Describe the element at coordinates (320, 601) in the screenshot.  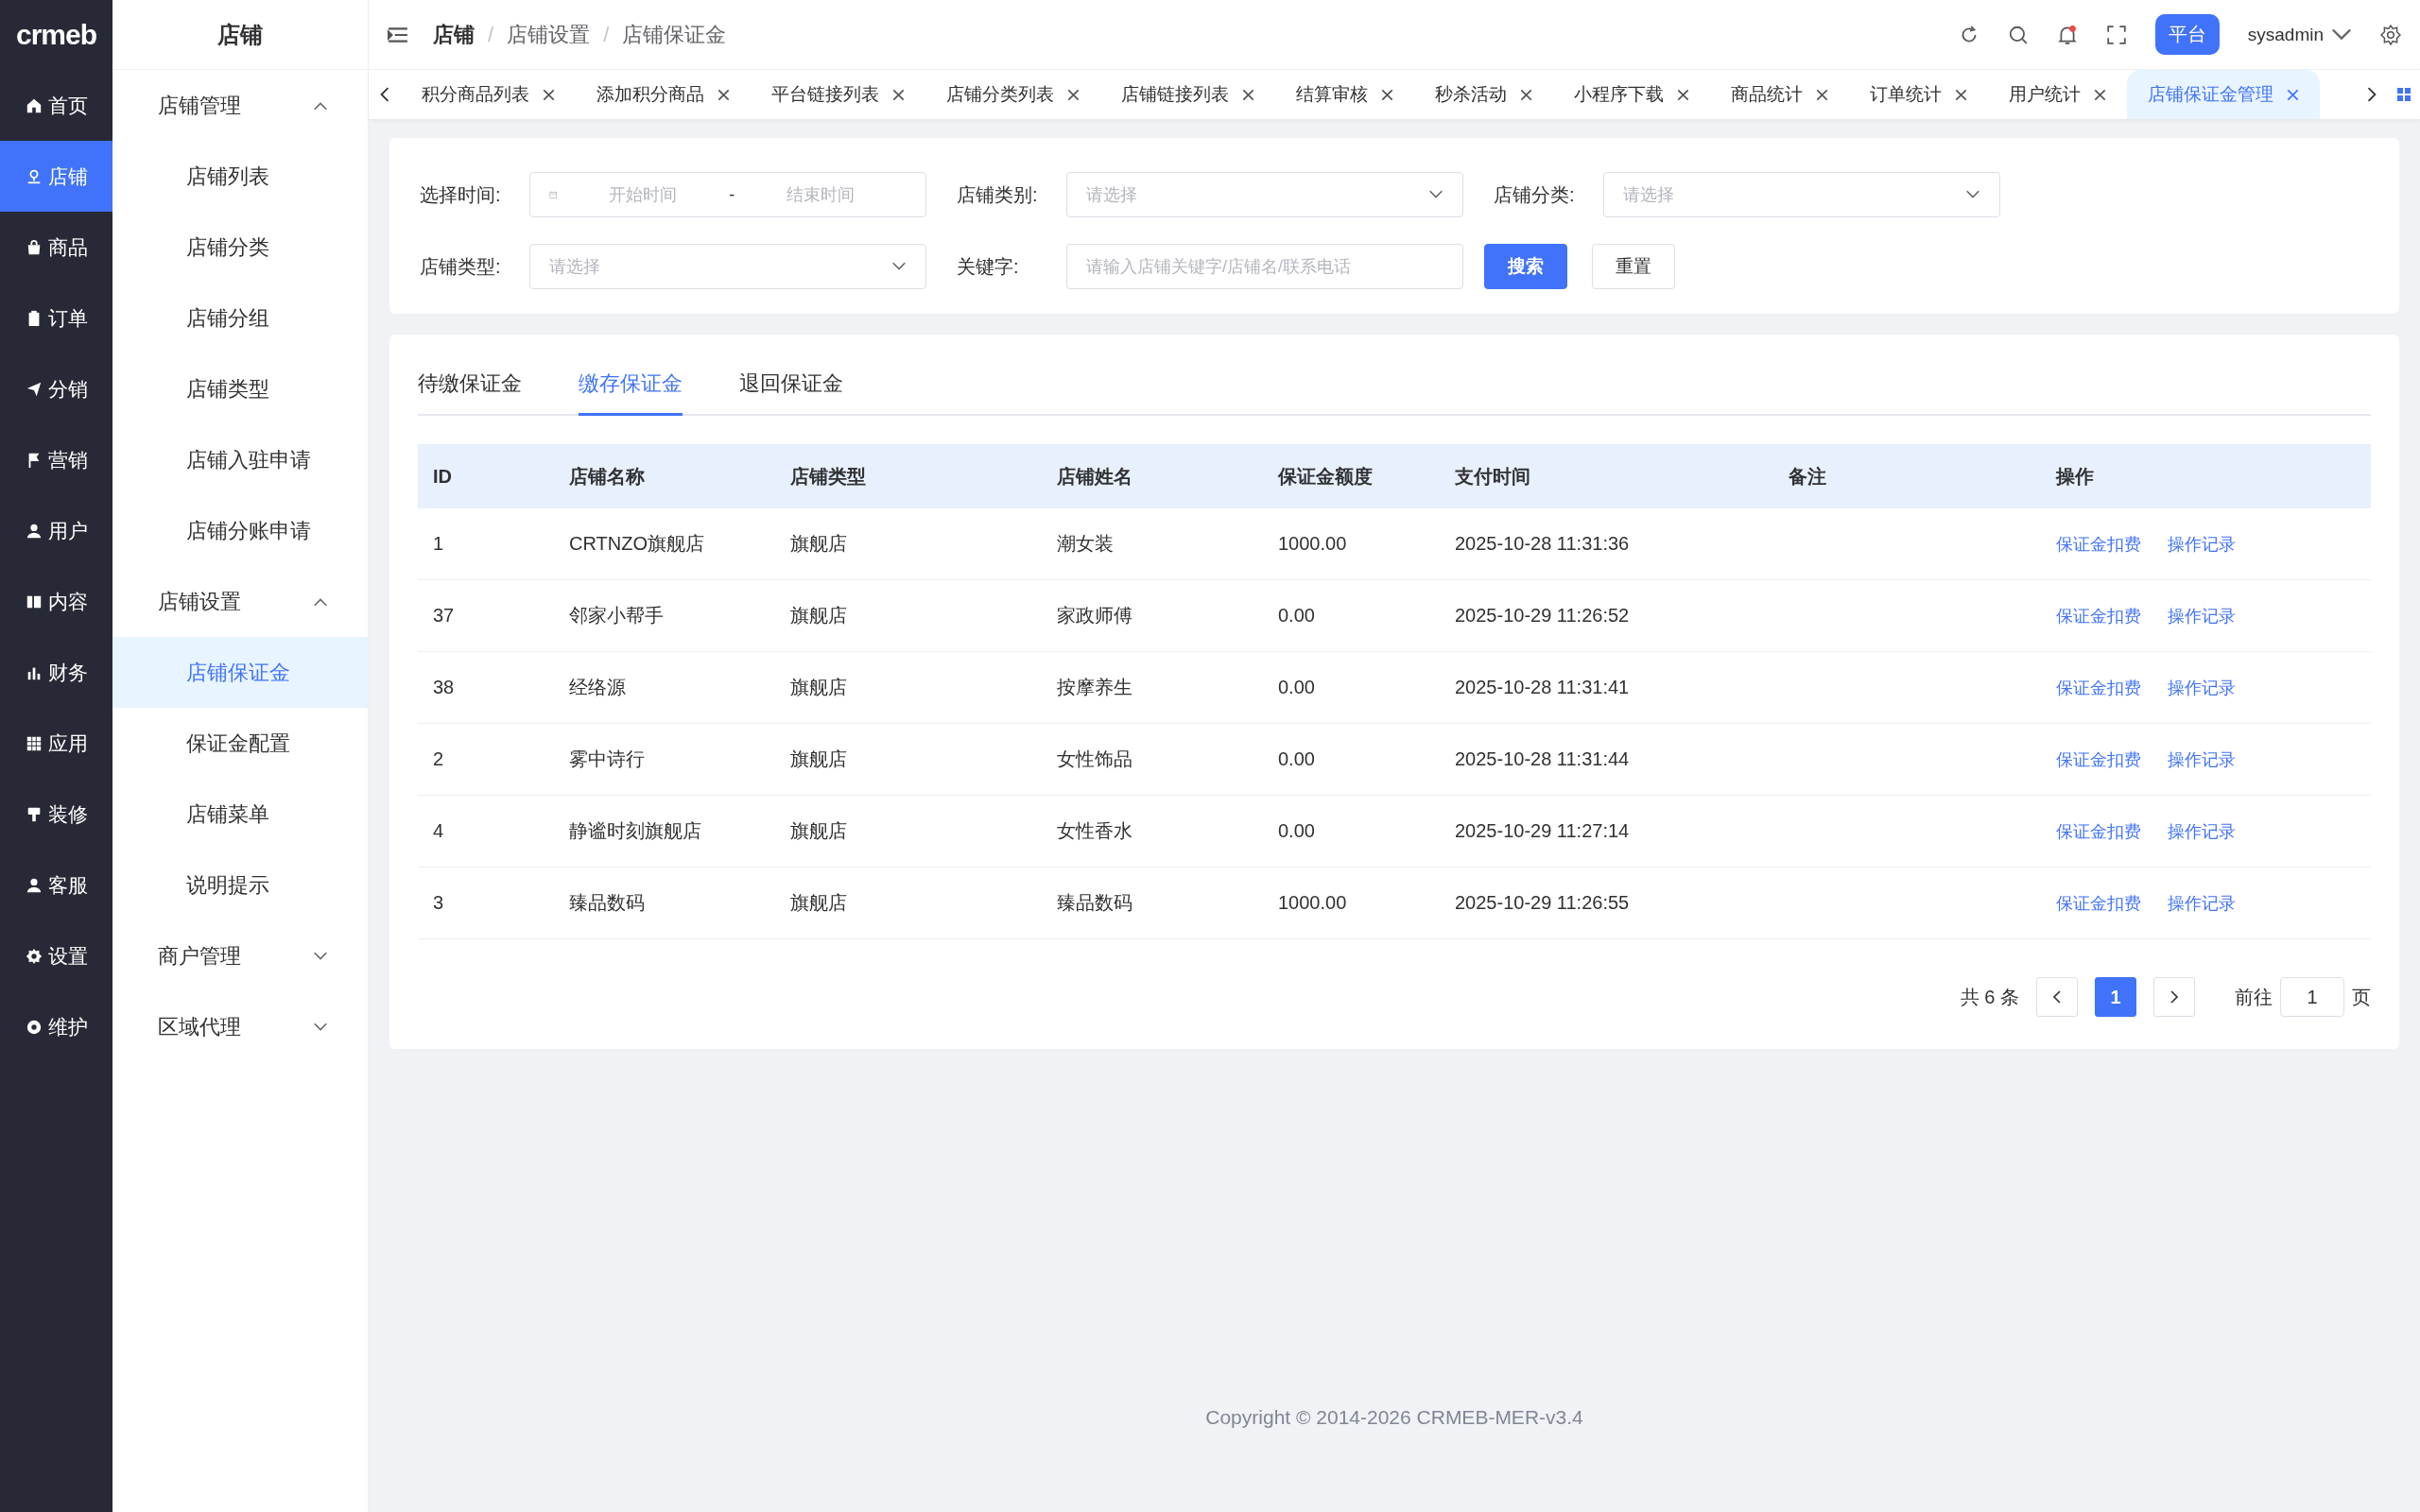
I see `chevron-up-icon` at that location.